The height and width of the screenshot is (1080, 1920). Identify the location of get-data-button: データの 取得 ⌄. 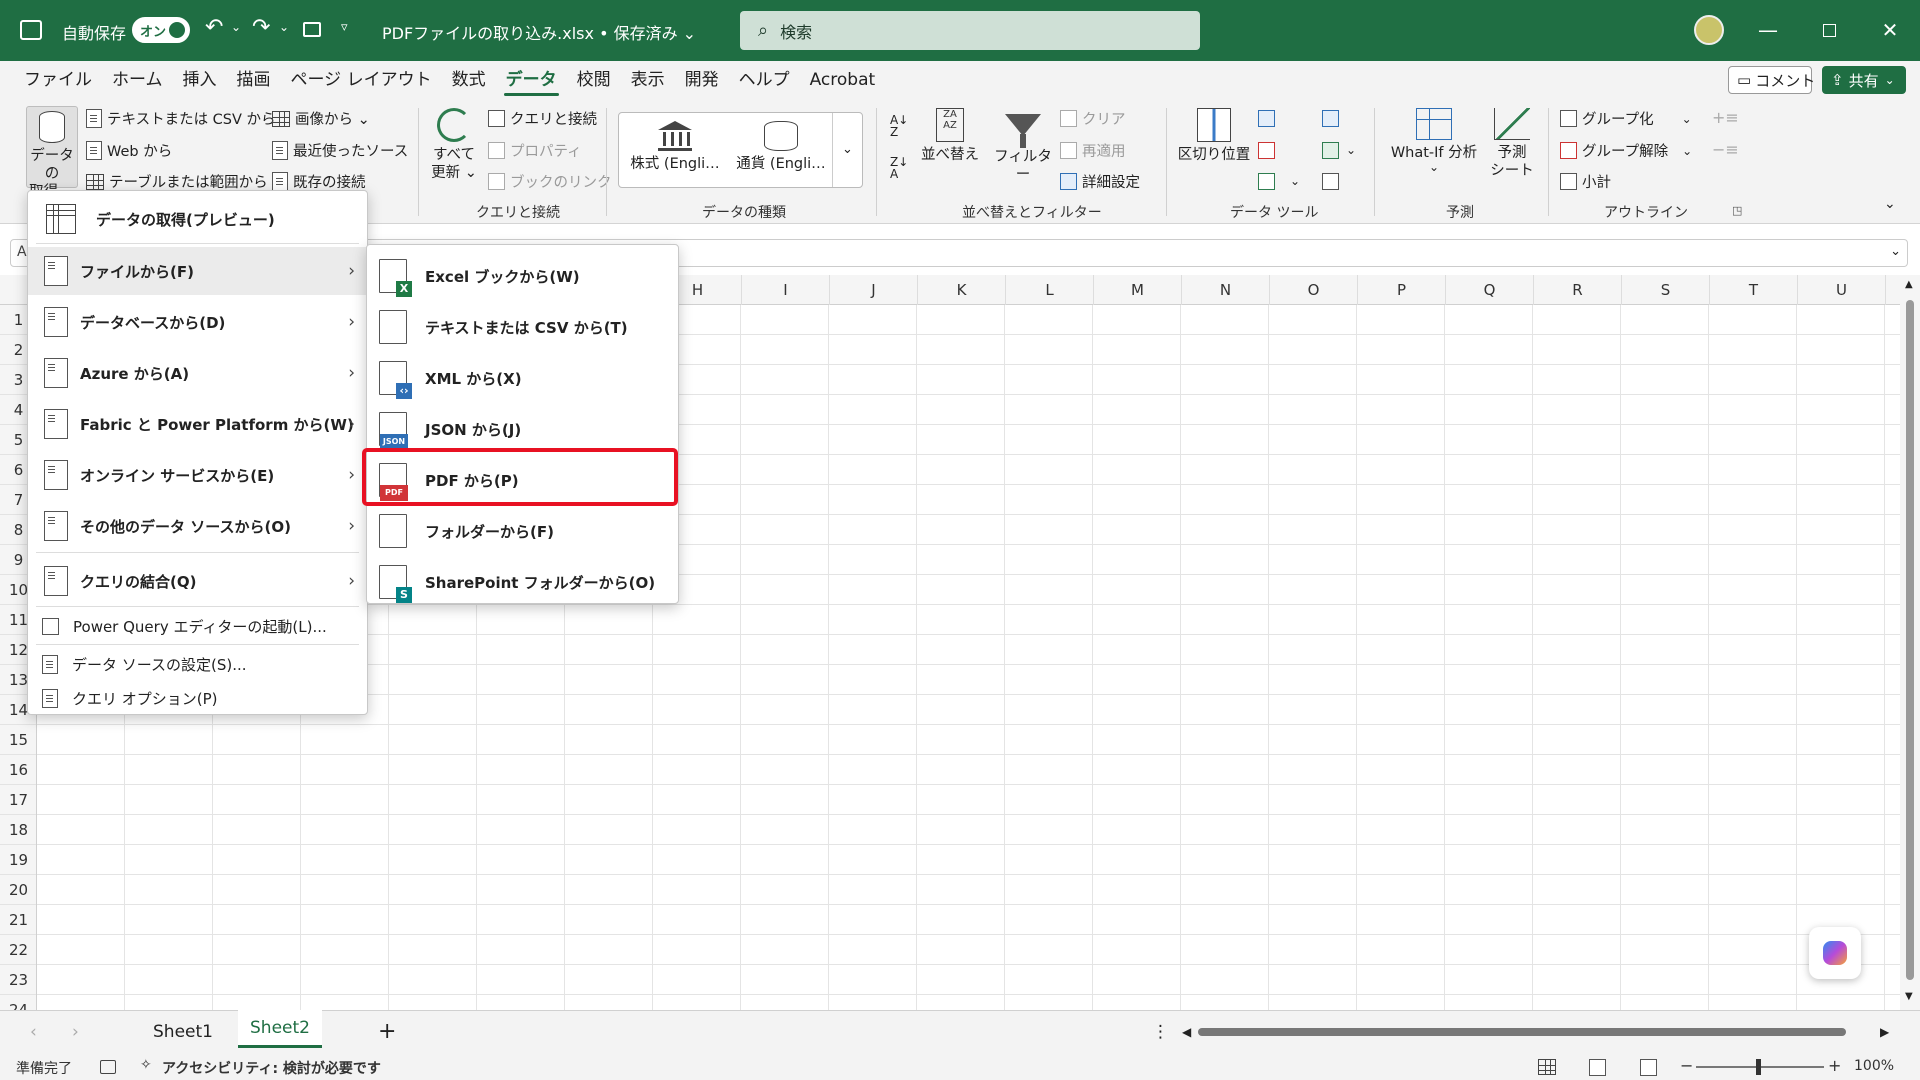
(52, 153).